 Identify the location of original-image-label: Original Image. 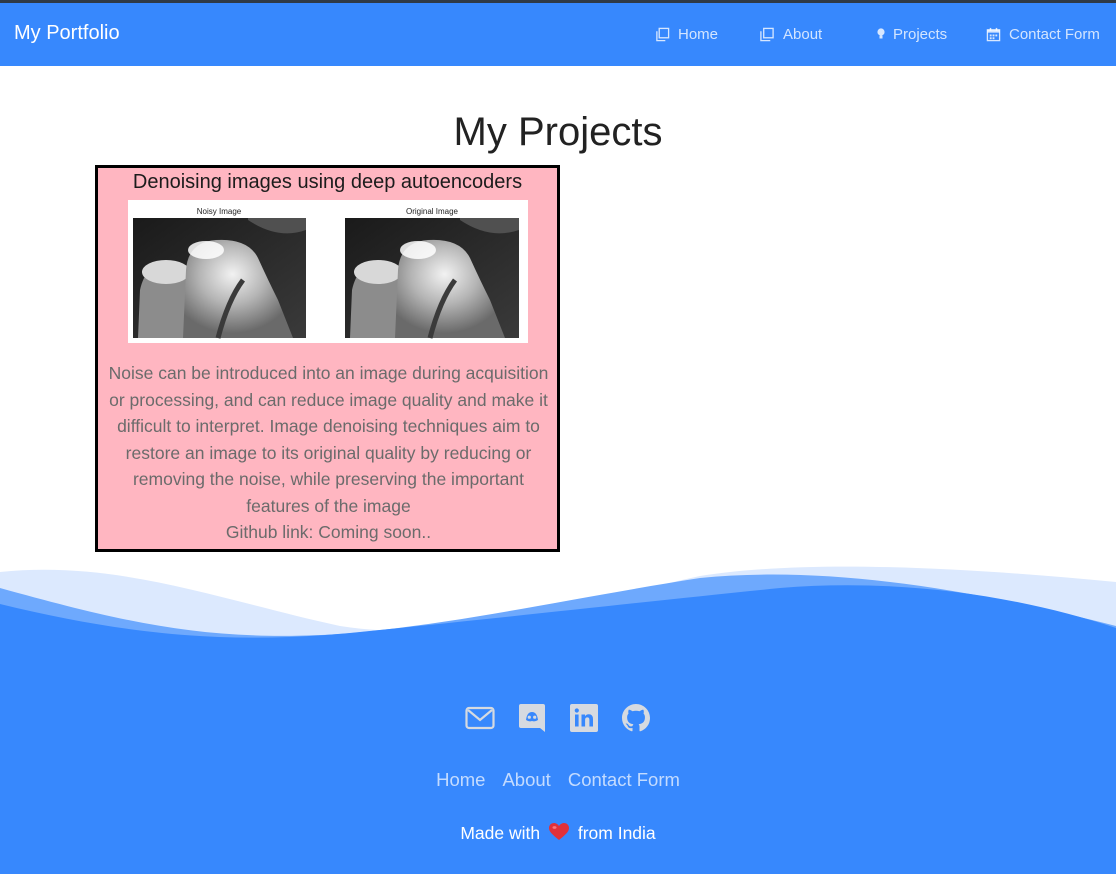
(432, 211).